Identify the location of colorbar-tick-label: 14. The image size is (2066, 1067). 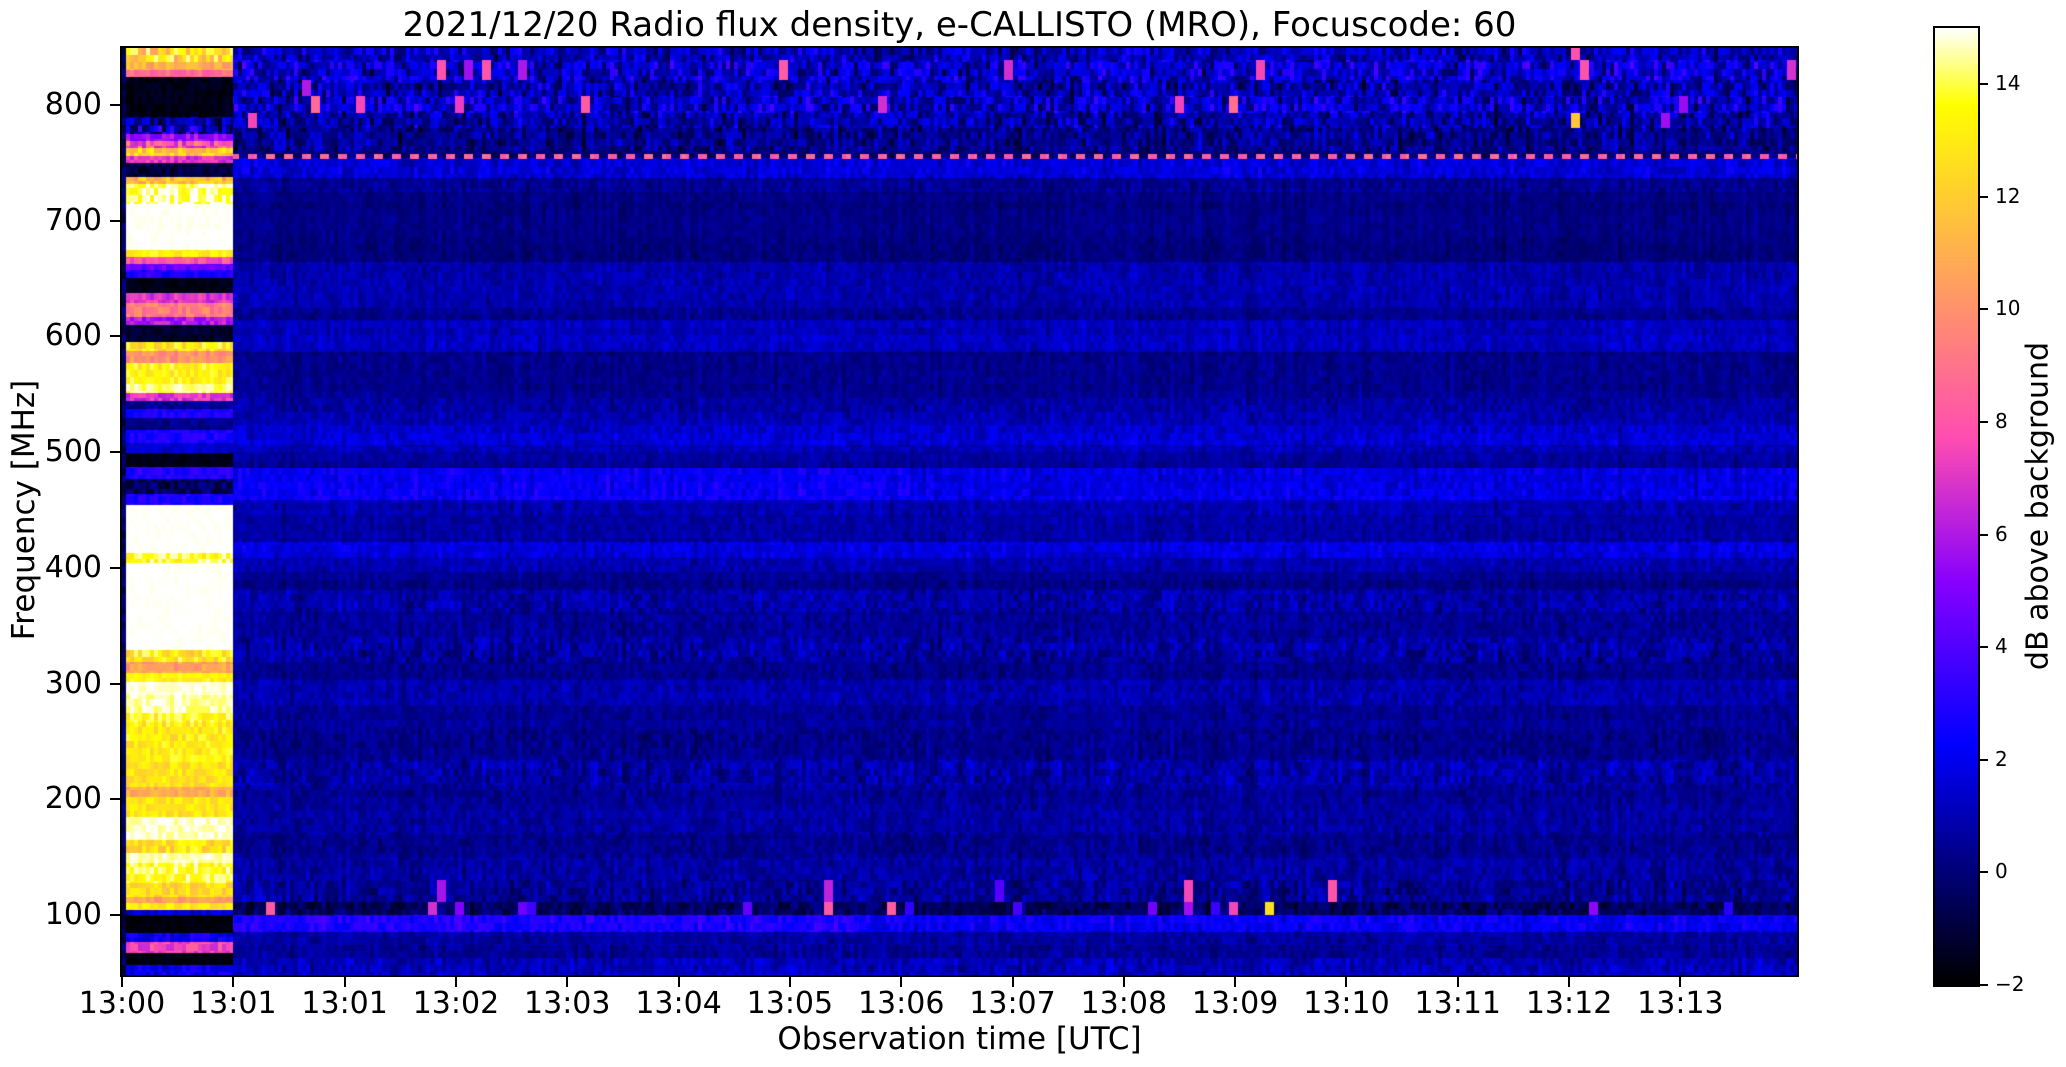
(2008, 83).